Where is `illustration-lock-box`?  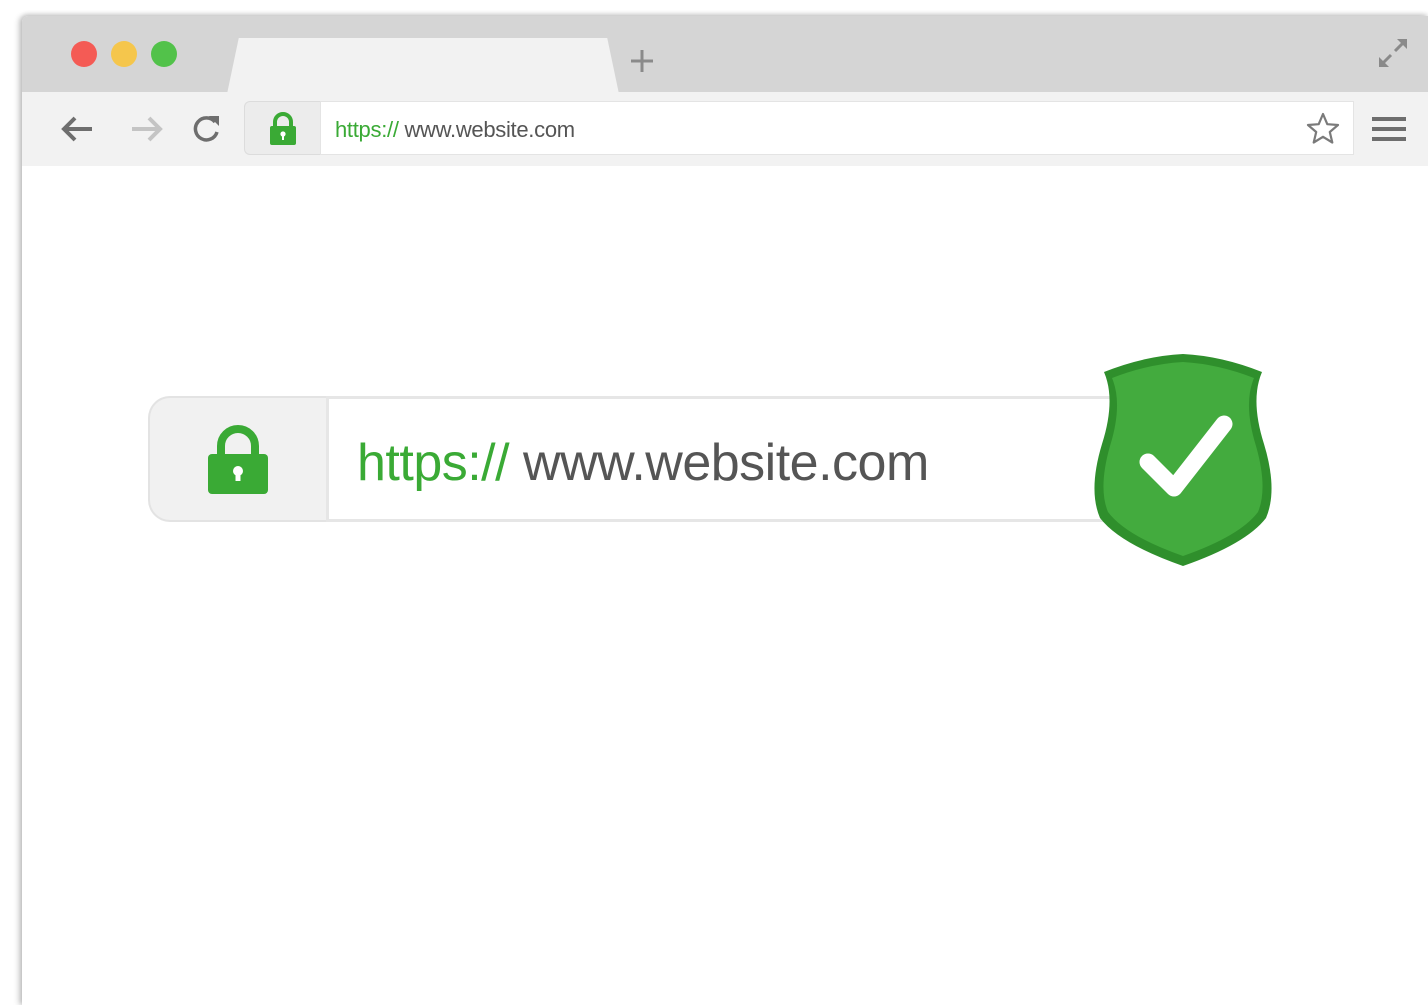 illustration-lock-box is located at coordinates (237, 459).